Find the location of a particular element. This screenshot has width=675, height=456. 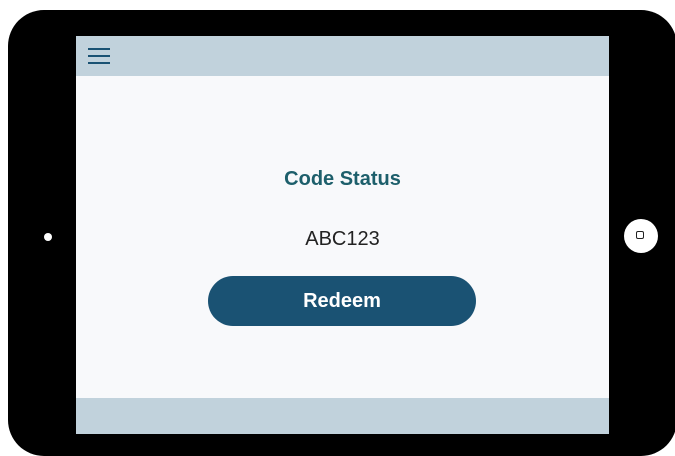

home-button is located at coordinates (641, 236).